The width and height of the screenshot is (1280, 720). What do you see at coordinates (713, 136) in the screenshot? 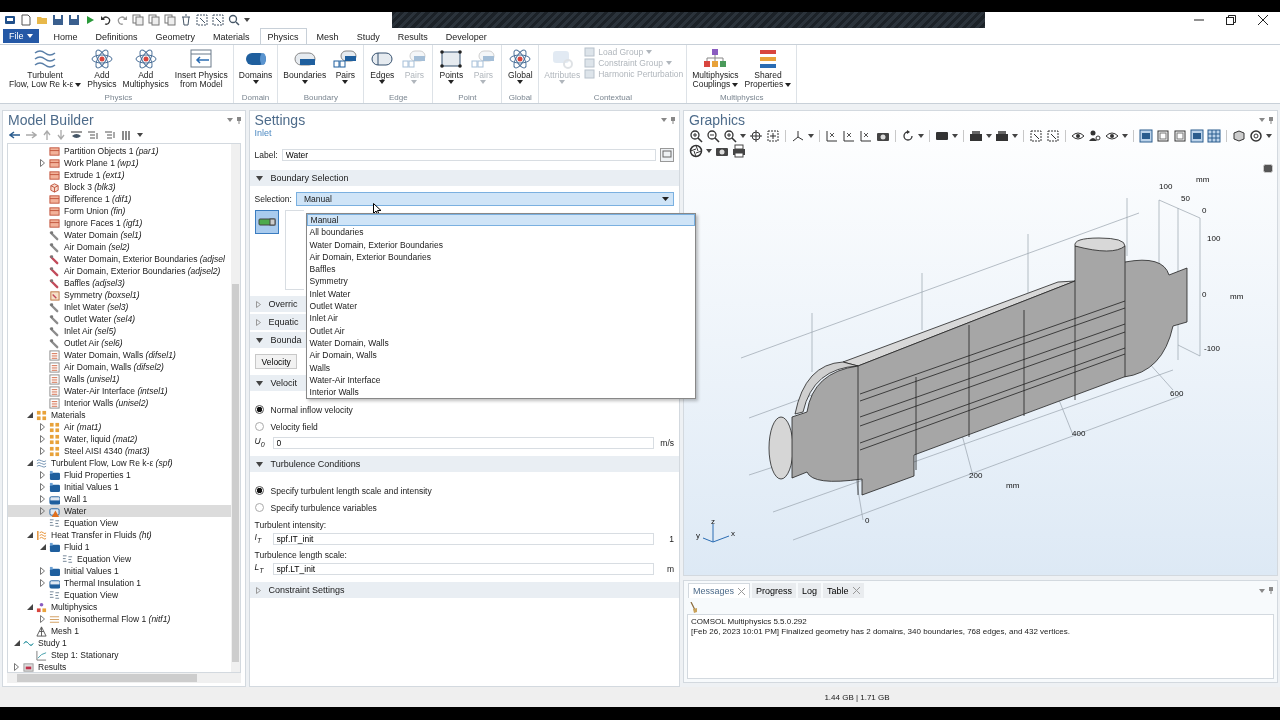
I see `zoom-out-icon` at bounding box center [713, 136].